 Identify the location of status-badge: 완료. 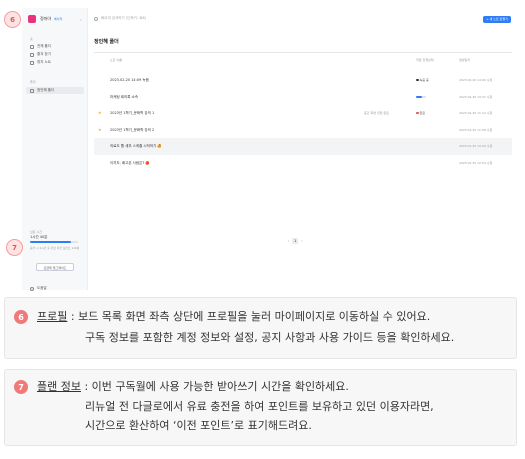
(420, 113).